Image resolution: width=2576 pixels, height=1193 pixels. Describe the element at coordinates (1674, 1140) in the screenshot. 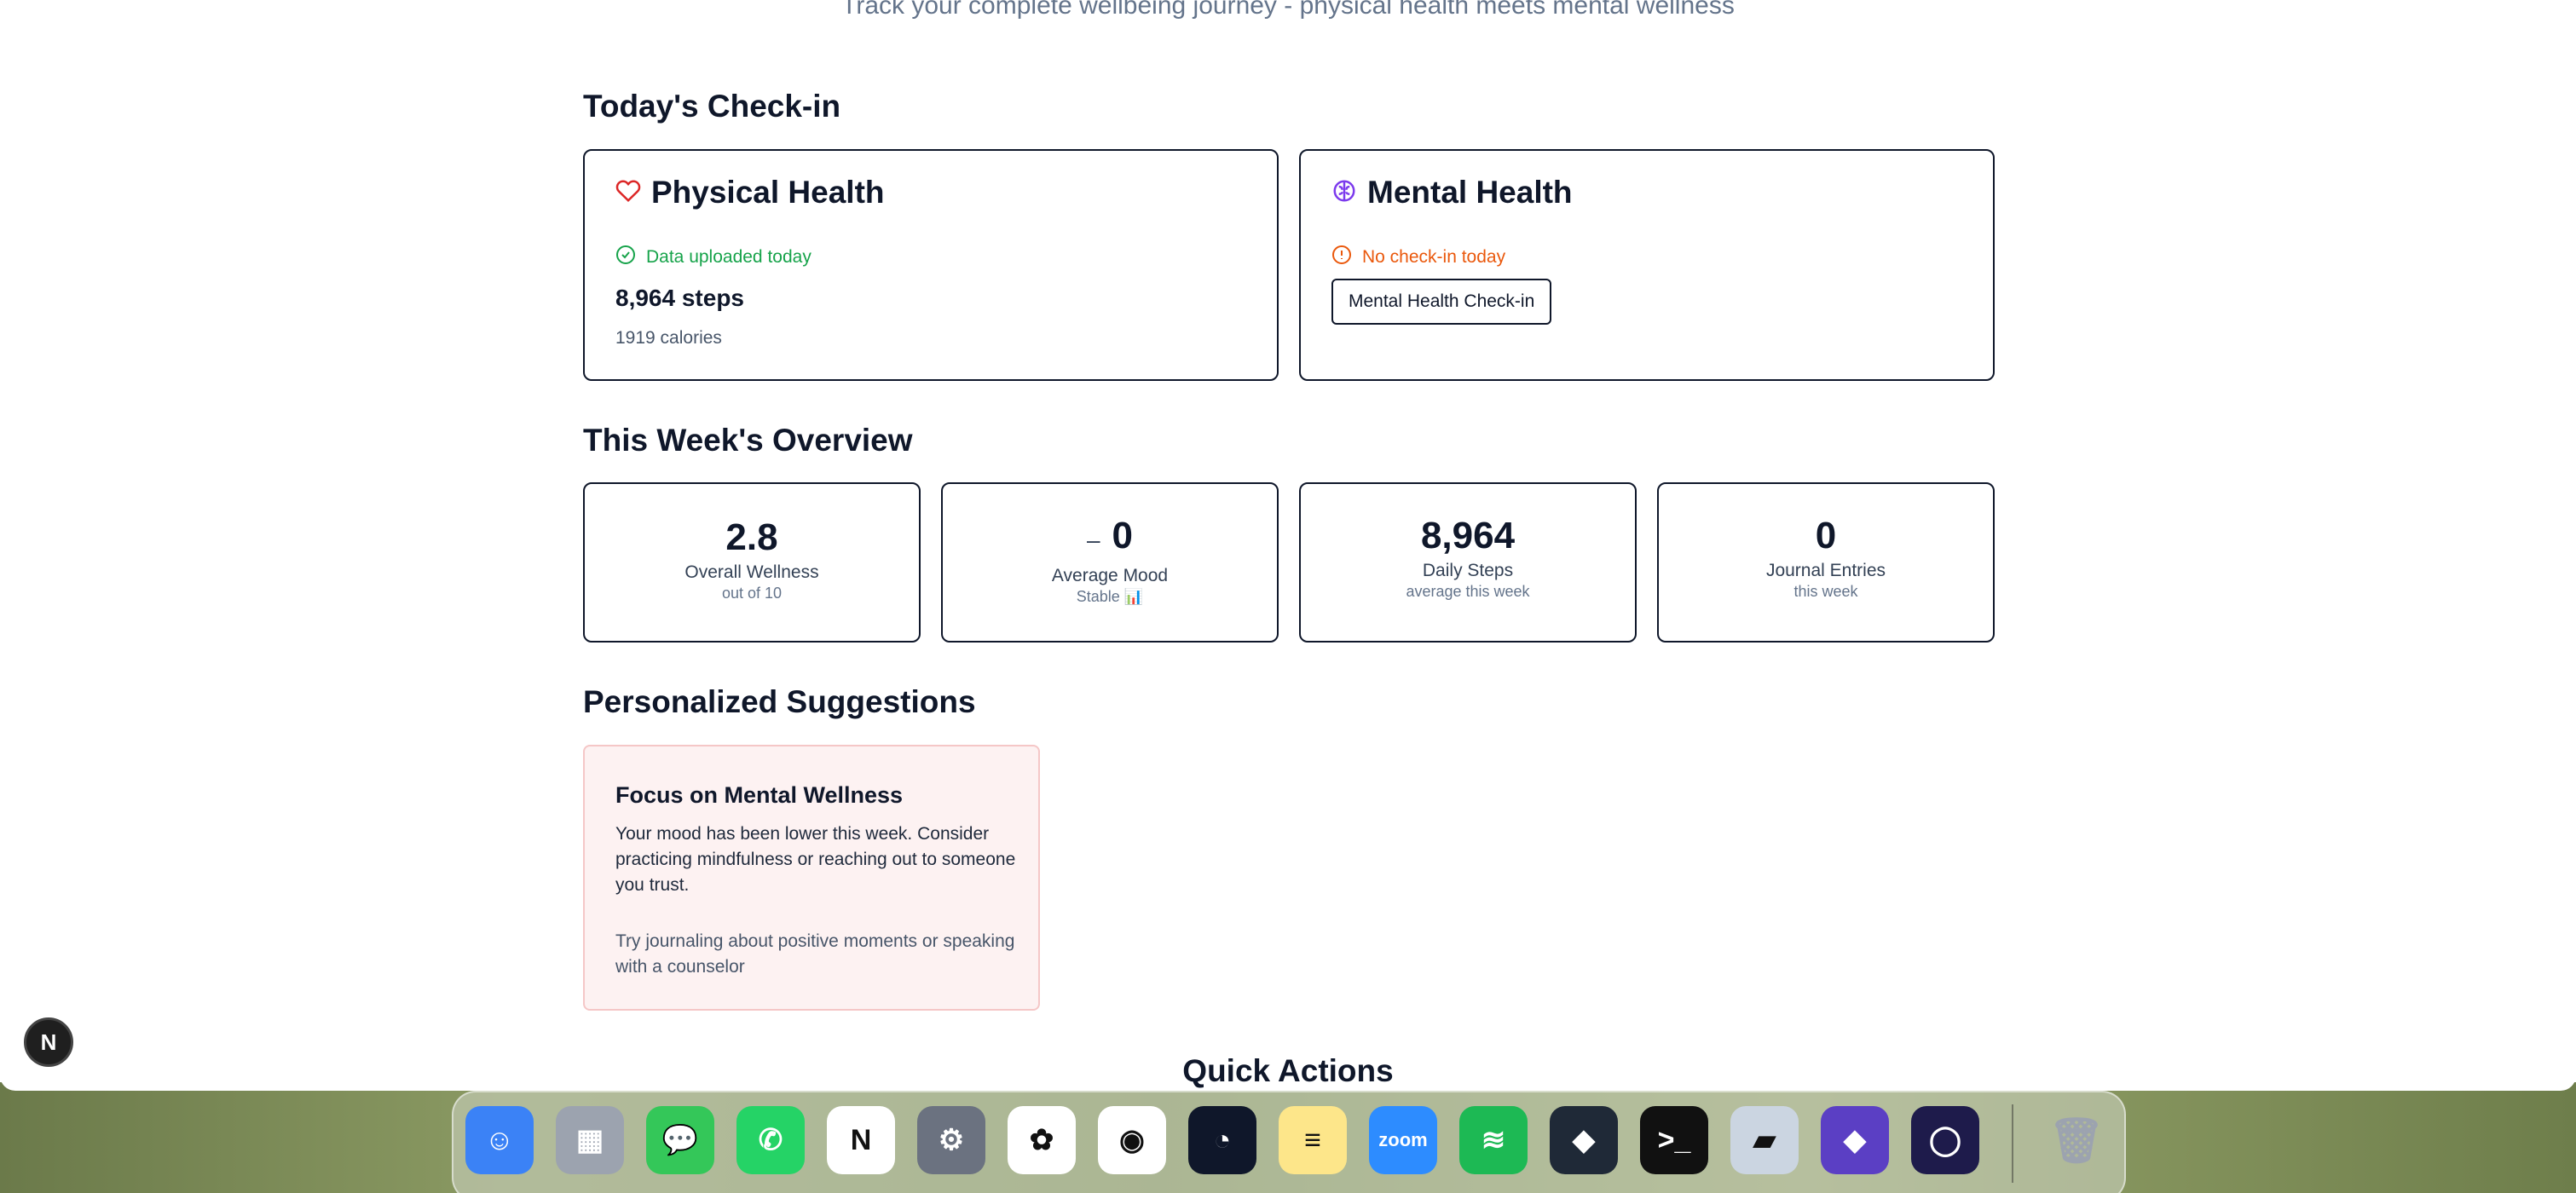

I see `terminal-icon: >_` at that location.